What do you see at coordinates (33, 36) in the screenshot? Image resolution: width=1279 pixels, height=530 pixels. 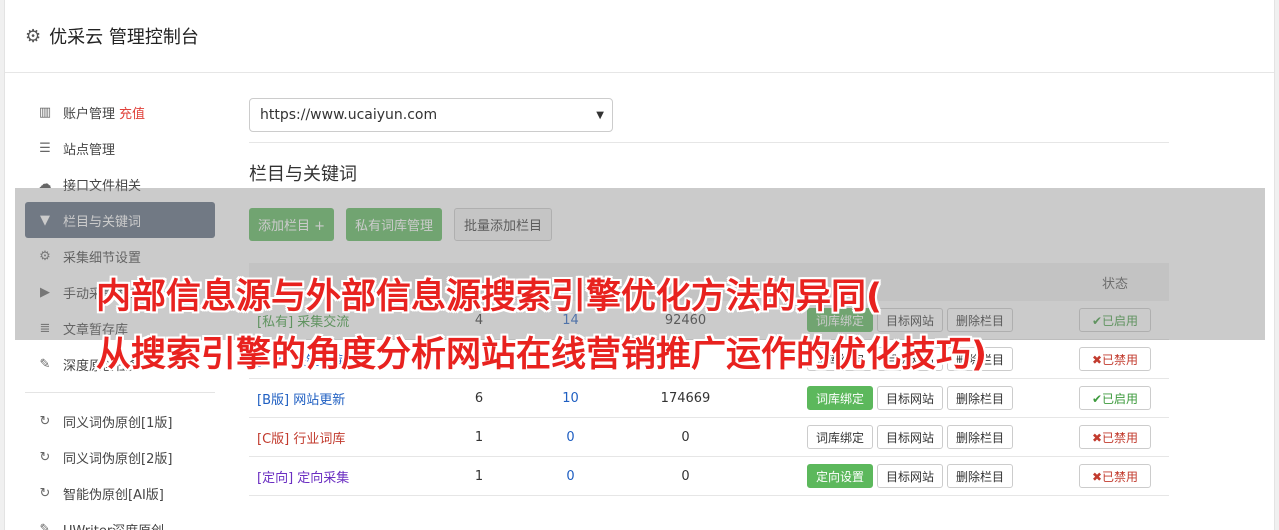 I see `gear-icon: ⚙` at bounding box center [33, 36].